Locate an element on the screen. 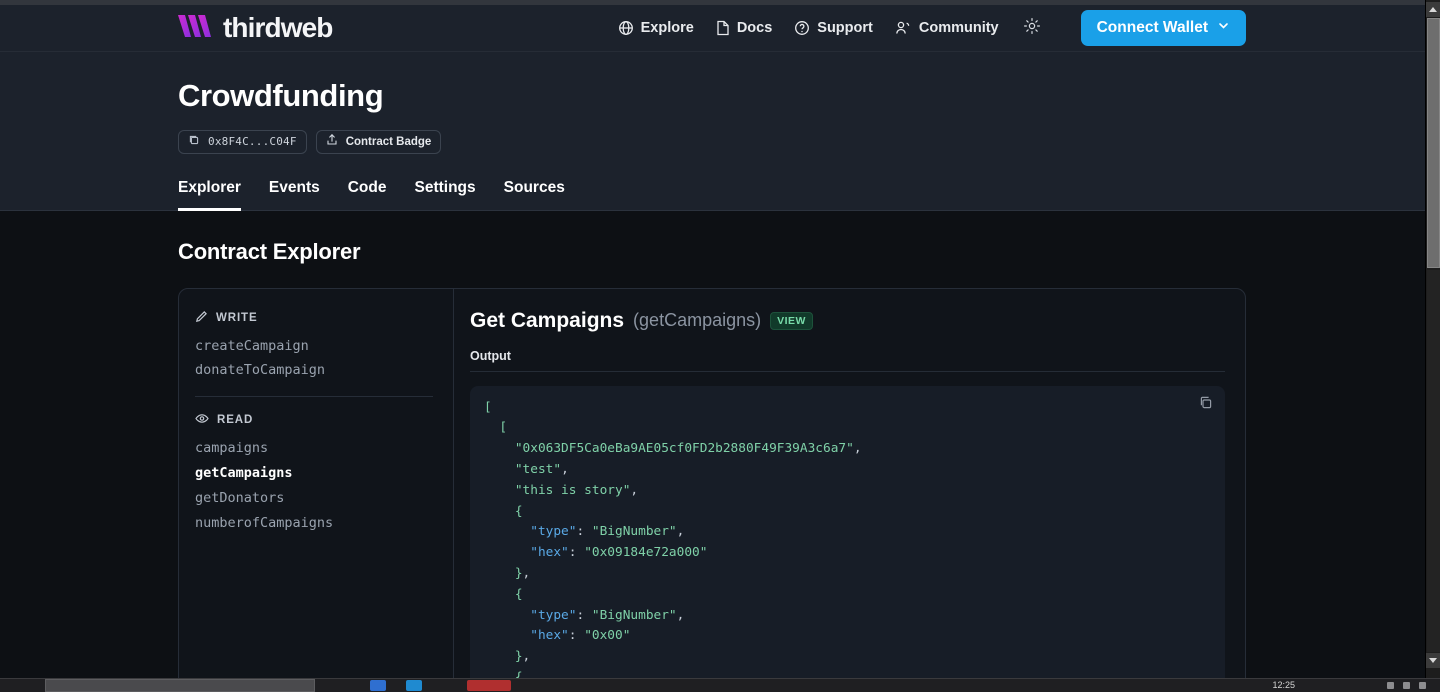 The image size is (1440, 692). function-campaigns: campaigns is located at coordinates (314, 448).